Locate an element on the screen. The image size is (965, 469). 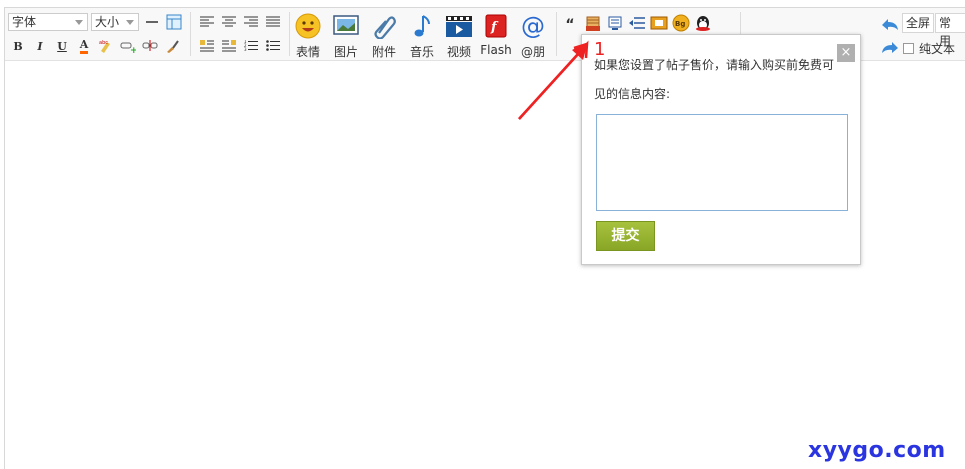
quote-label: “ is located at coordinates (570, 25).